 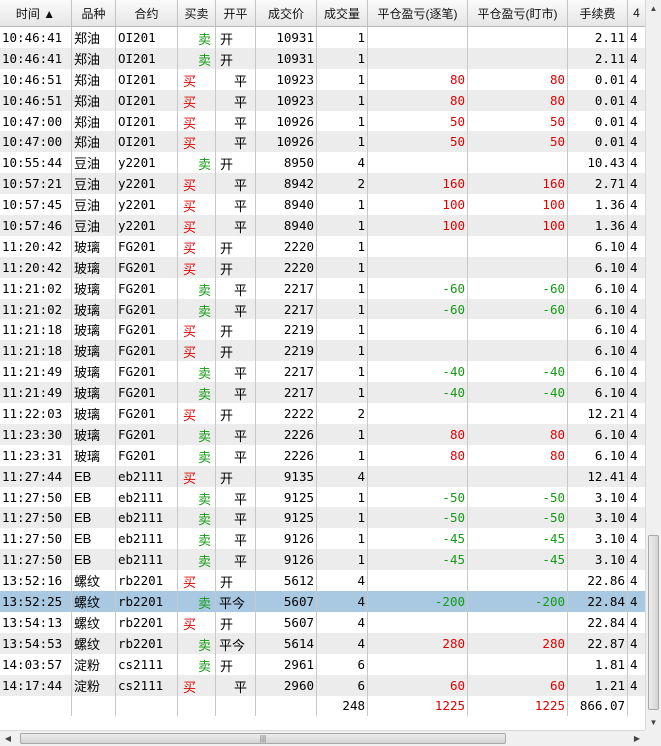 I want to click on column-header-extra: 4, so click(x=636, y=13).